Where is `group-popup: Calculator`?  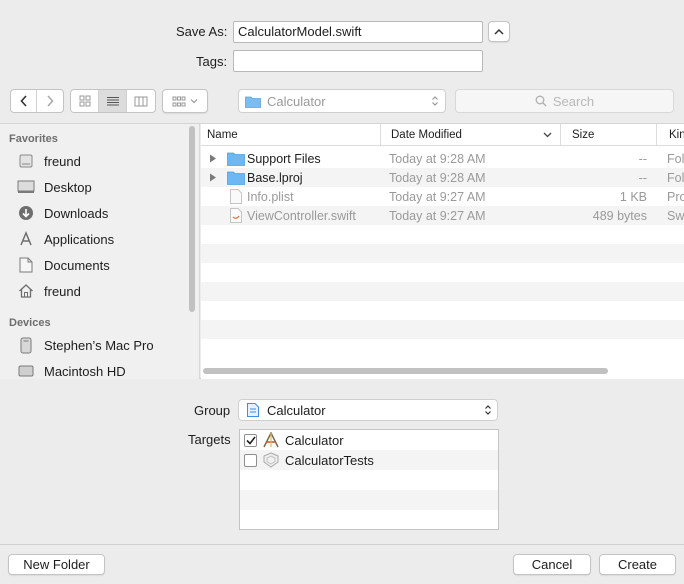 group-popup: Calculator is located at coordinates (368, 410).